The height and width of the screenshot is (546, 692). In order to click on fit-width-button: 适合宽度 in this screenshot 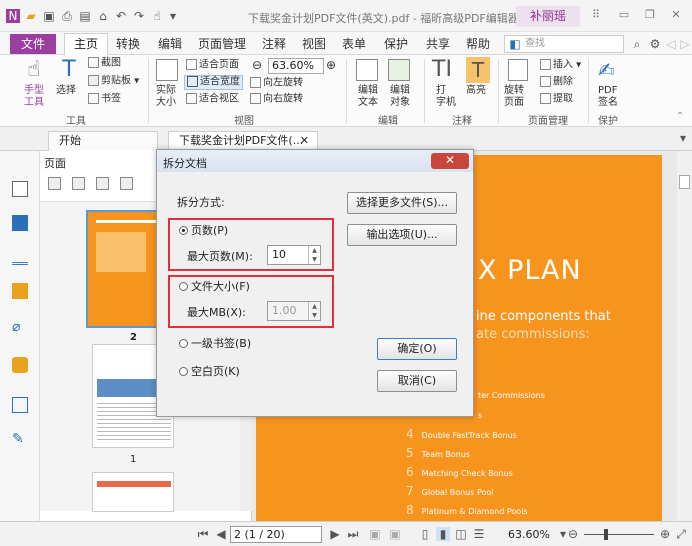, I will do `click(213, 82)`.